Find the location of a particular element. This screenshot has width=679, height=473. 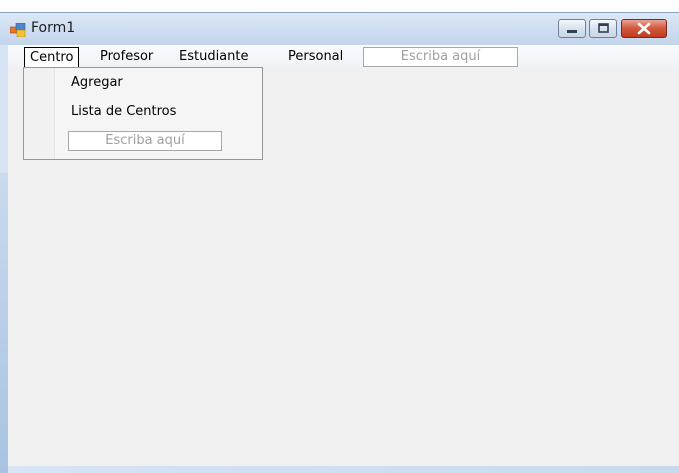

maximize-icon is located at coordinates (603, 28).